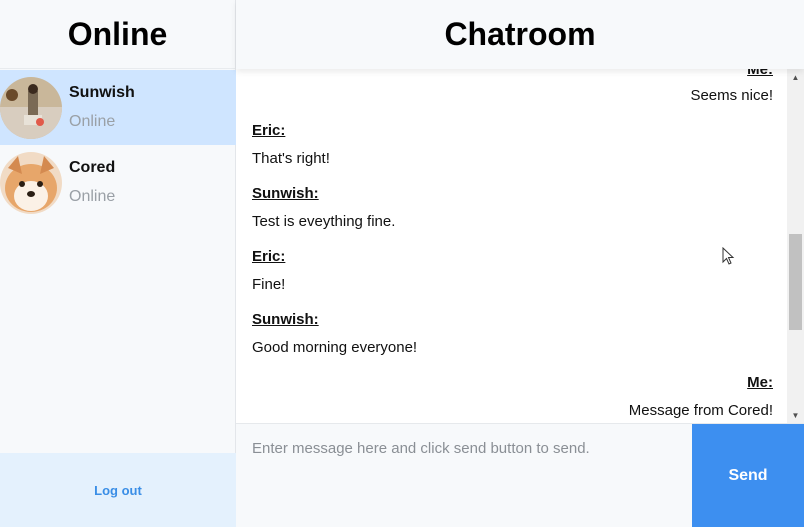  Describe the element at coordinates (291, 158) in the screenshot. I see `message-text: That's right!` at that location.